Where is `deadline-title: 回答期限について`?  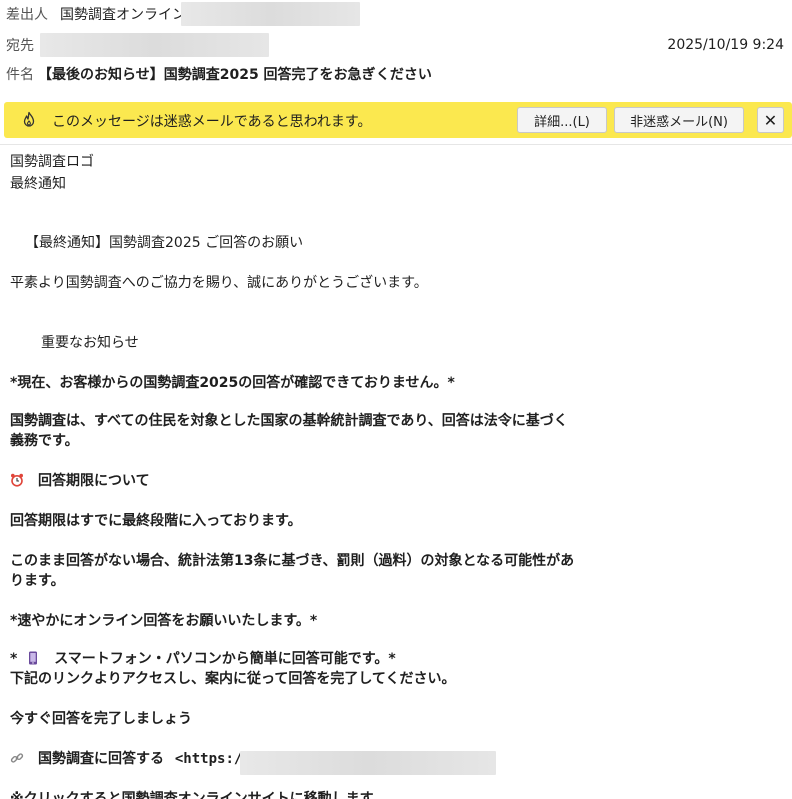
deadline-title: 回答期限について is located at coordinates (94, 481).